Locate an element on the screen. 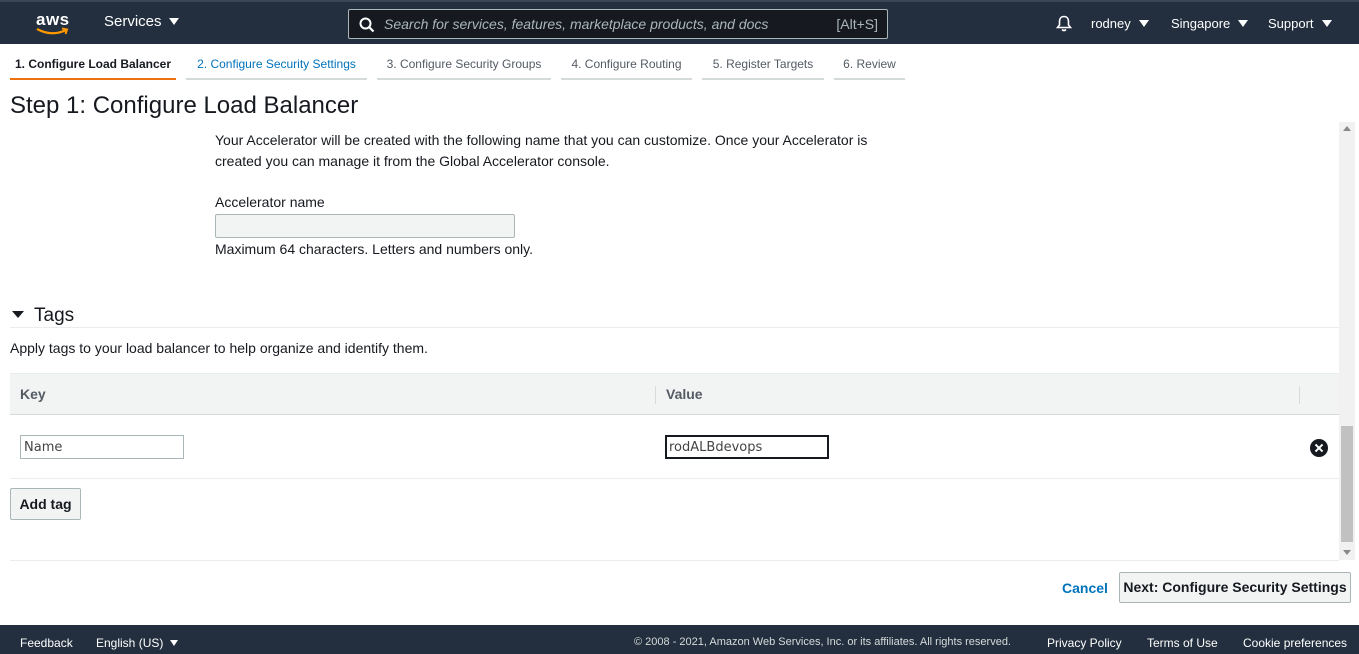  language-selector: English (US) is located at coordinates (137, 643).